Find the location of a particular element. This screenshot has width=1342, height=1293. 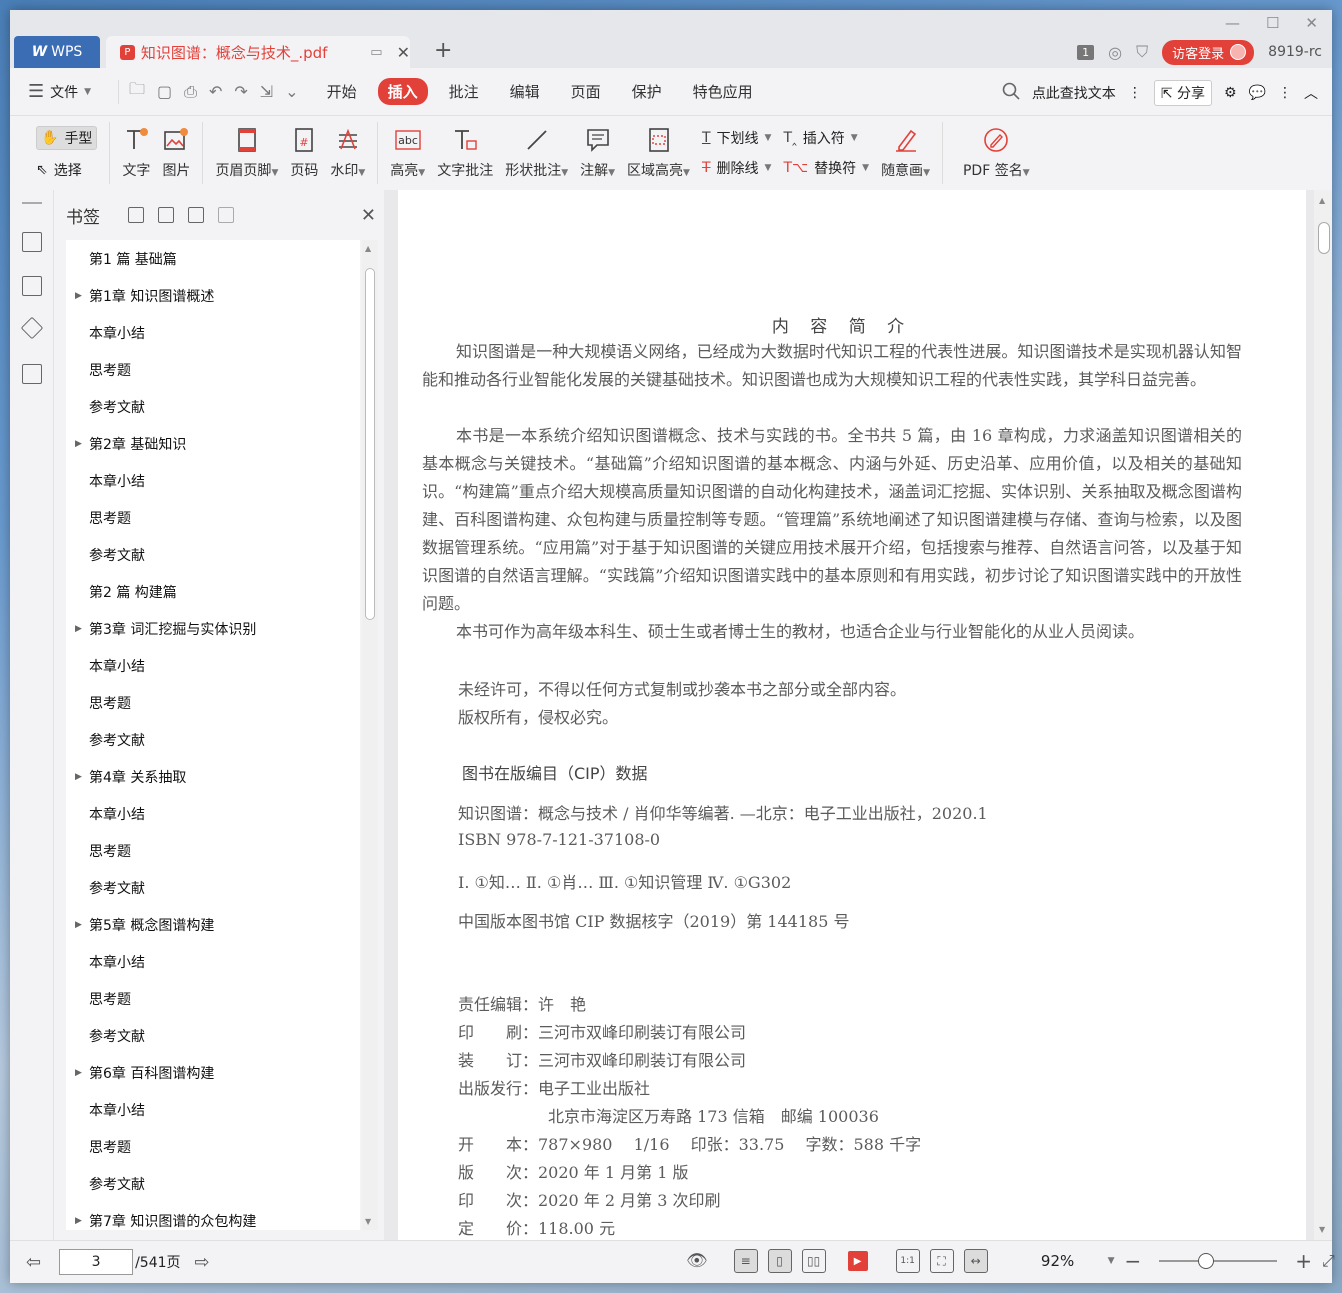

bookmark-item: ▶ 第2章 基础知识 is located at coordinates (213, 443).